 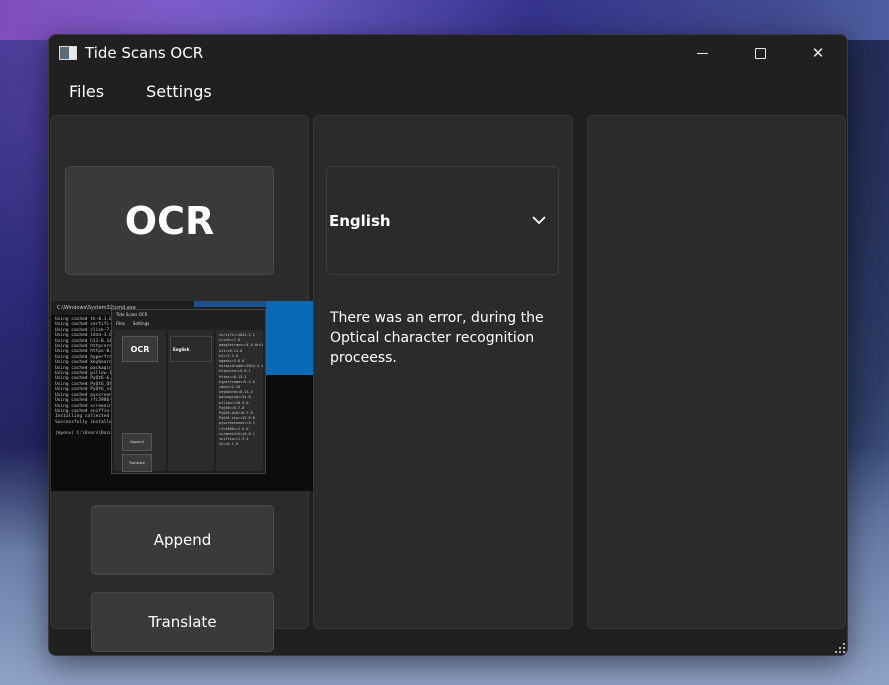 I want to click on language-value: English, so click(x=360, y=220).